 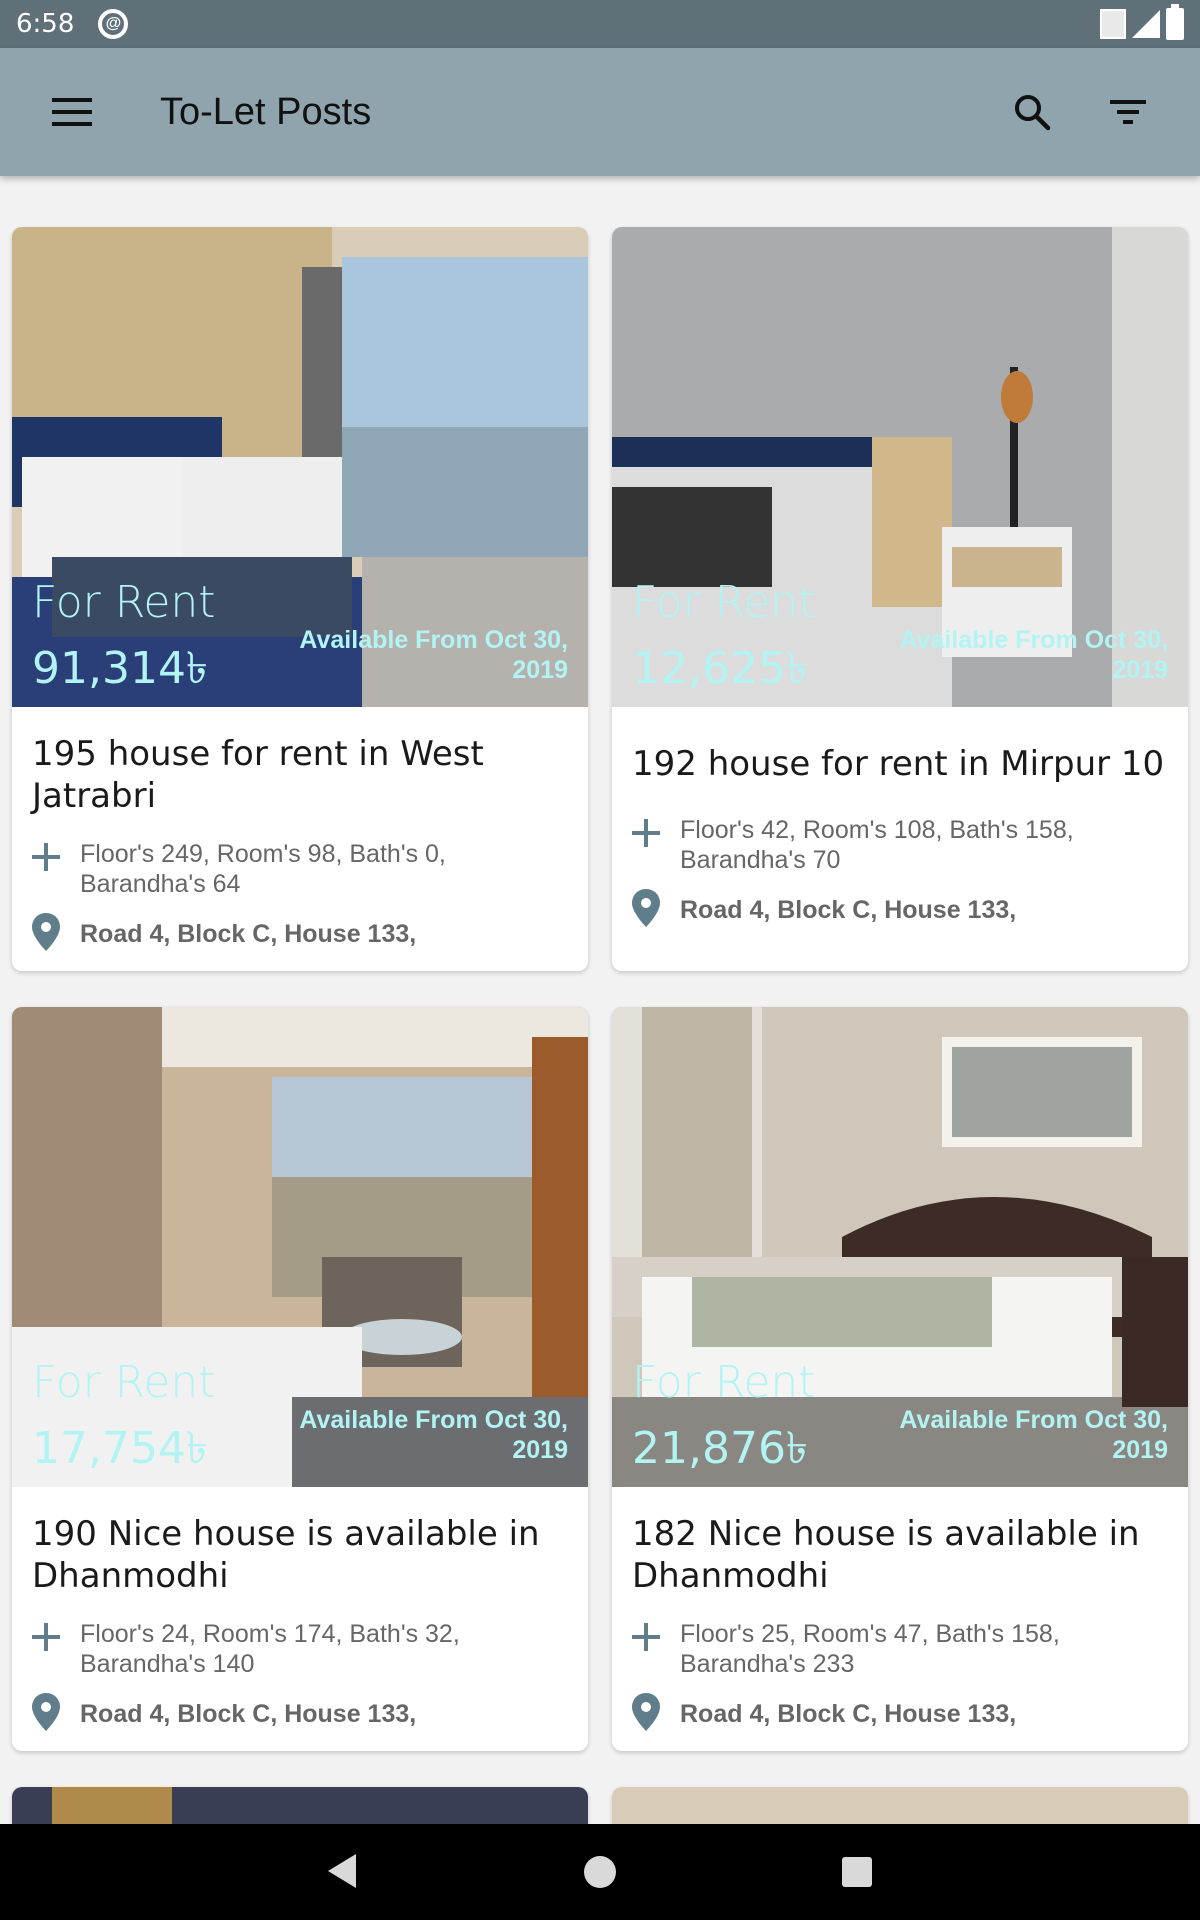 I want to click on listing-price: 17,754৳, so click(x=120, y=1448).